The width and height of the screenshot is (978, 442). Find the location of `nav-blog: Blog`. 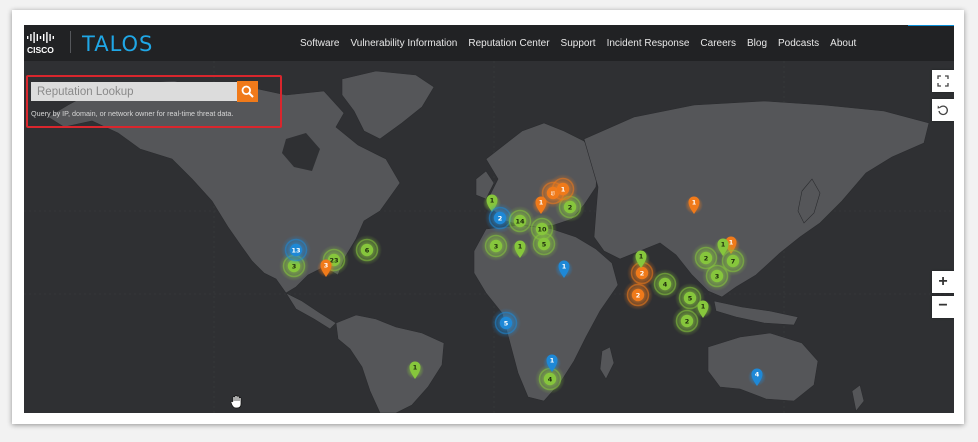

nav-blog: Blog is located at coordinates (757, 43).